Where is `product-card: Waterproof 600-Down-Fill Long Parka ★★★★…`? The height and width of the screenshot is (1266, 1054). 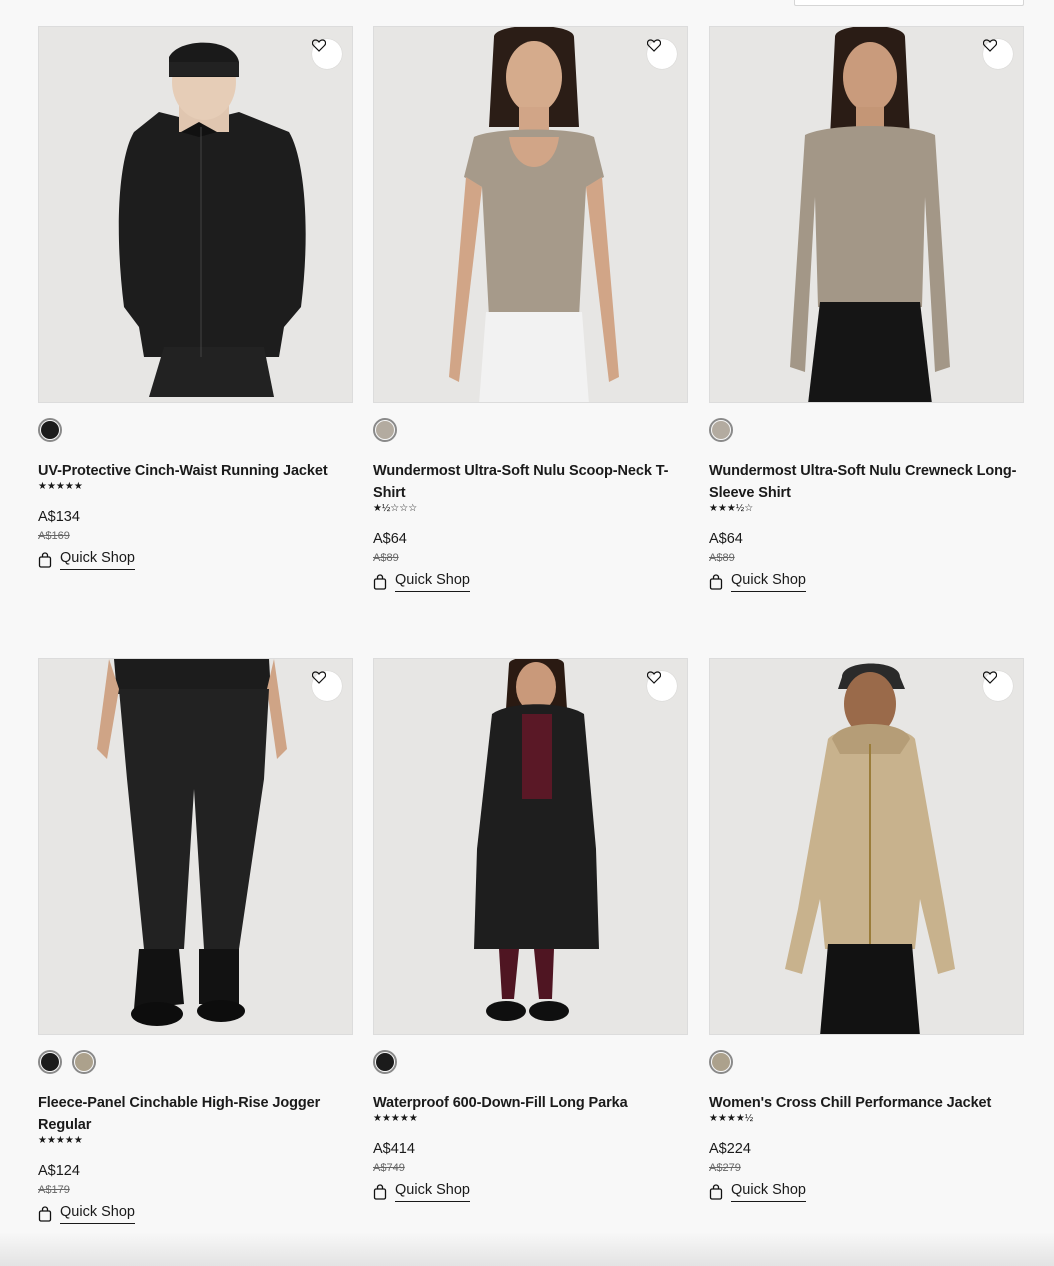
product-card: Waterproof 600-Down-Fill Long Parka ★★★★… is located at coordinates (530, 930).